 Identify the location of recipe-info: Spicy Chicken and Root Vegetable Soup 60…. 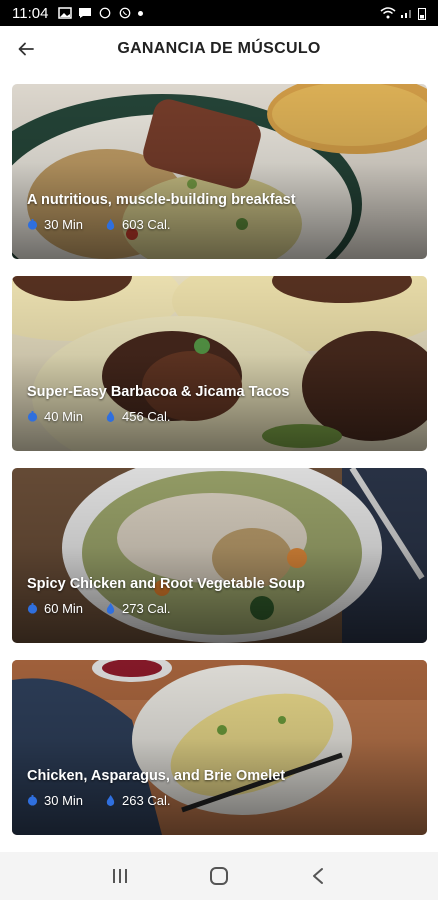
(166, 596).